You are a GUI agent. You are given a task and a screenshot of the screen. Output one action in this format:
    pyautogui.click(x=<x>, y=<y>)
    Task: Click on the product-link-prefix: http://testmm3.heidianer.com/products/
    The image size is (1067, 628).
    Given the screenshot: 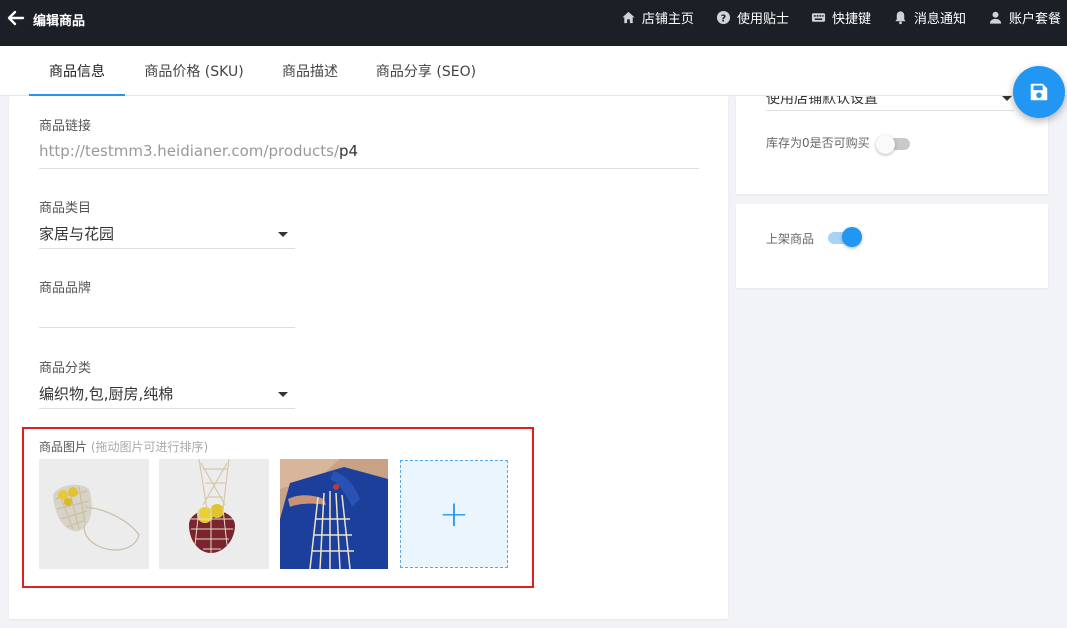 What is the action you would take?
    pyautogui.click(x=189, y=151)
    